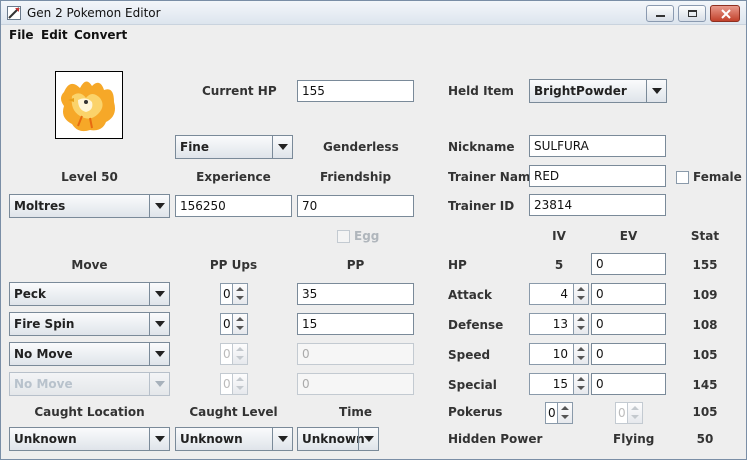 This screenshot has width=747, height=460. What do you see at coordinates (14, 13) in the screenshot?
I see `app-icon` at bounding box center [14, 13].